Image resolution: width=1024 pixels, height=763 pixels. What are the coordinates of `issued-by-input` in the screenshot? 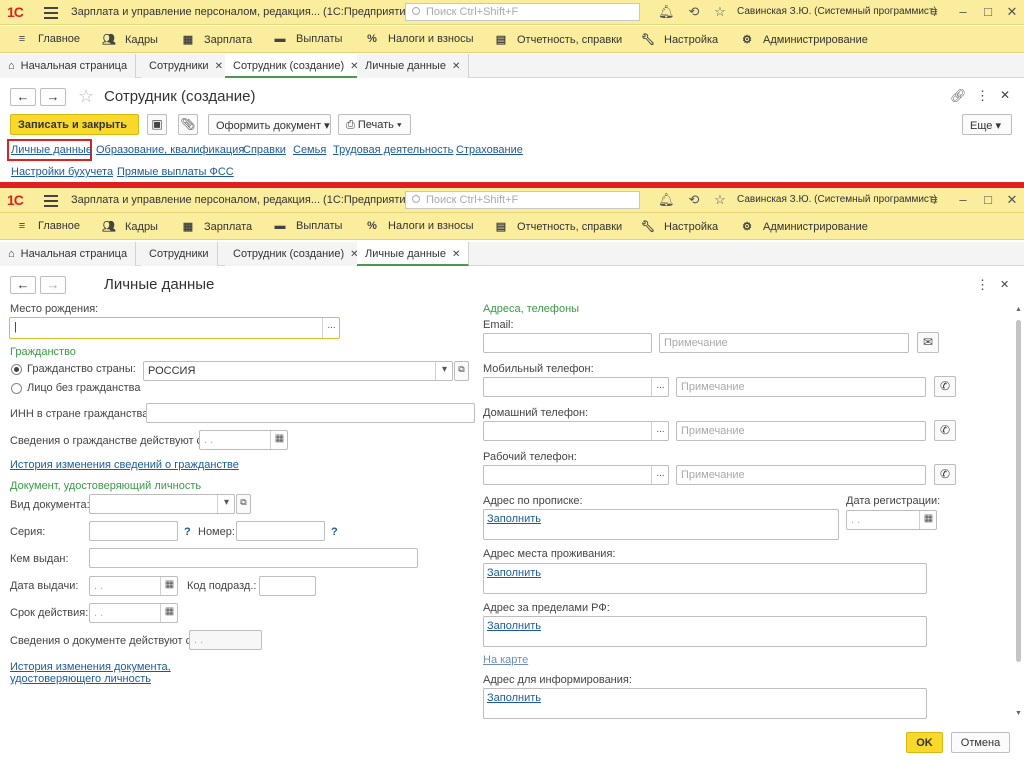 It's located at (253, 558).